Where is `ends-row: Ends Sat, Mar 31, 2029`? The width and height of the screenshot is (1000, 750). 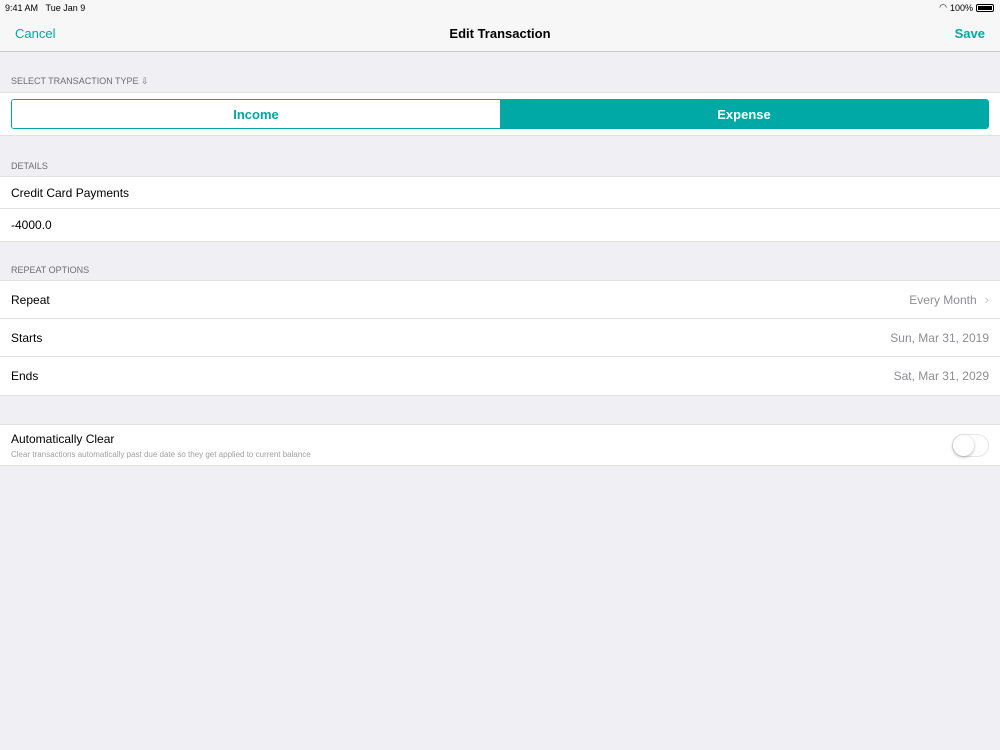 ends-row: Ends Sat, Mar 31, 2029 is located at coordinates (500, 376).